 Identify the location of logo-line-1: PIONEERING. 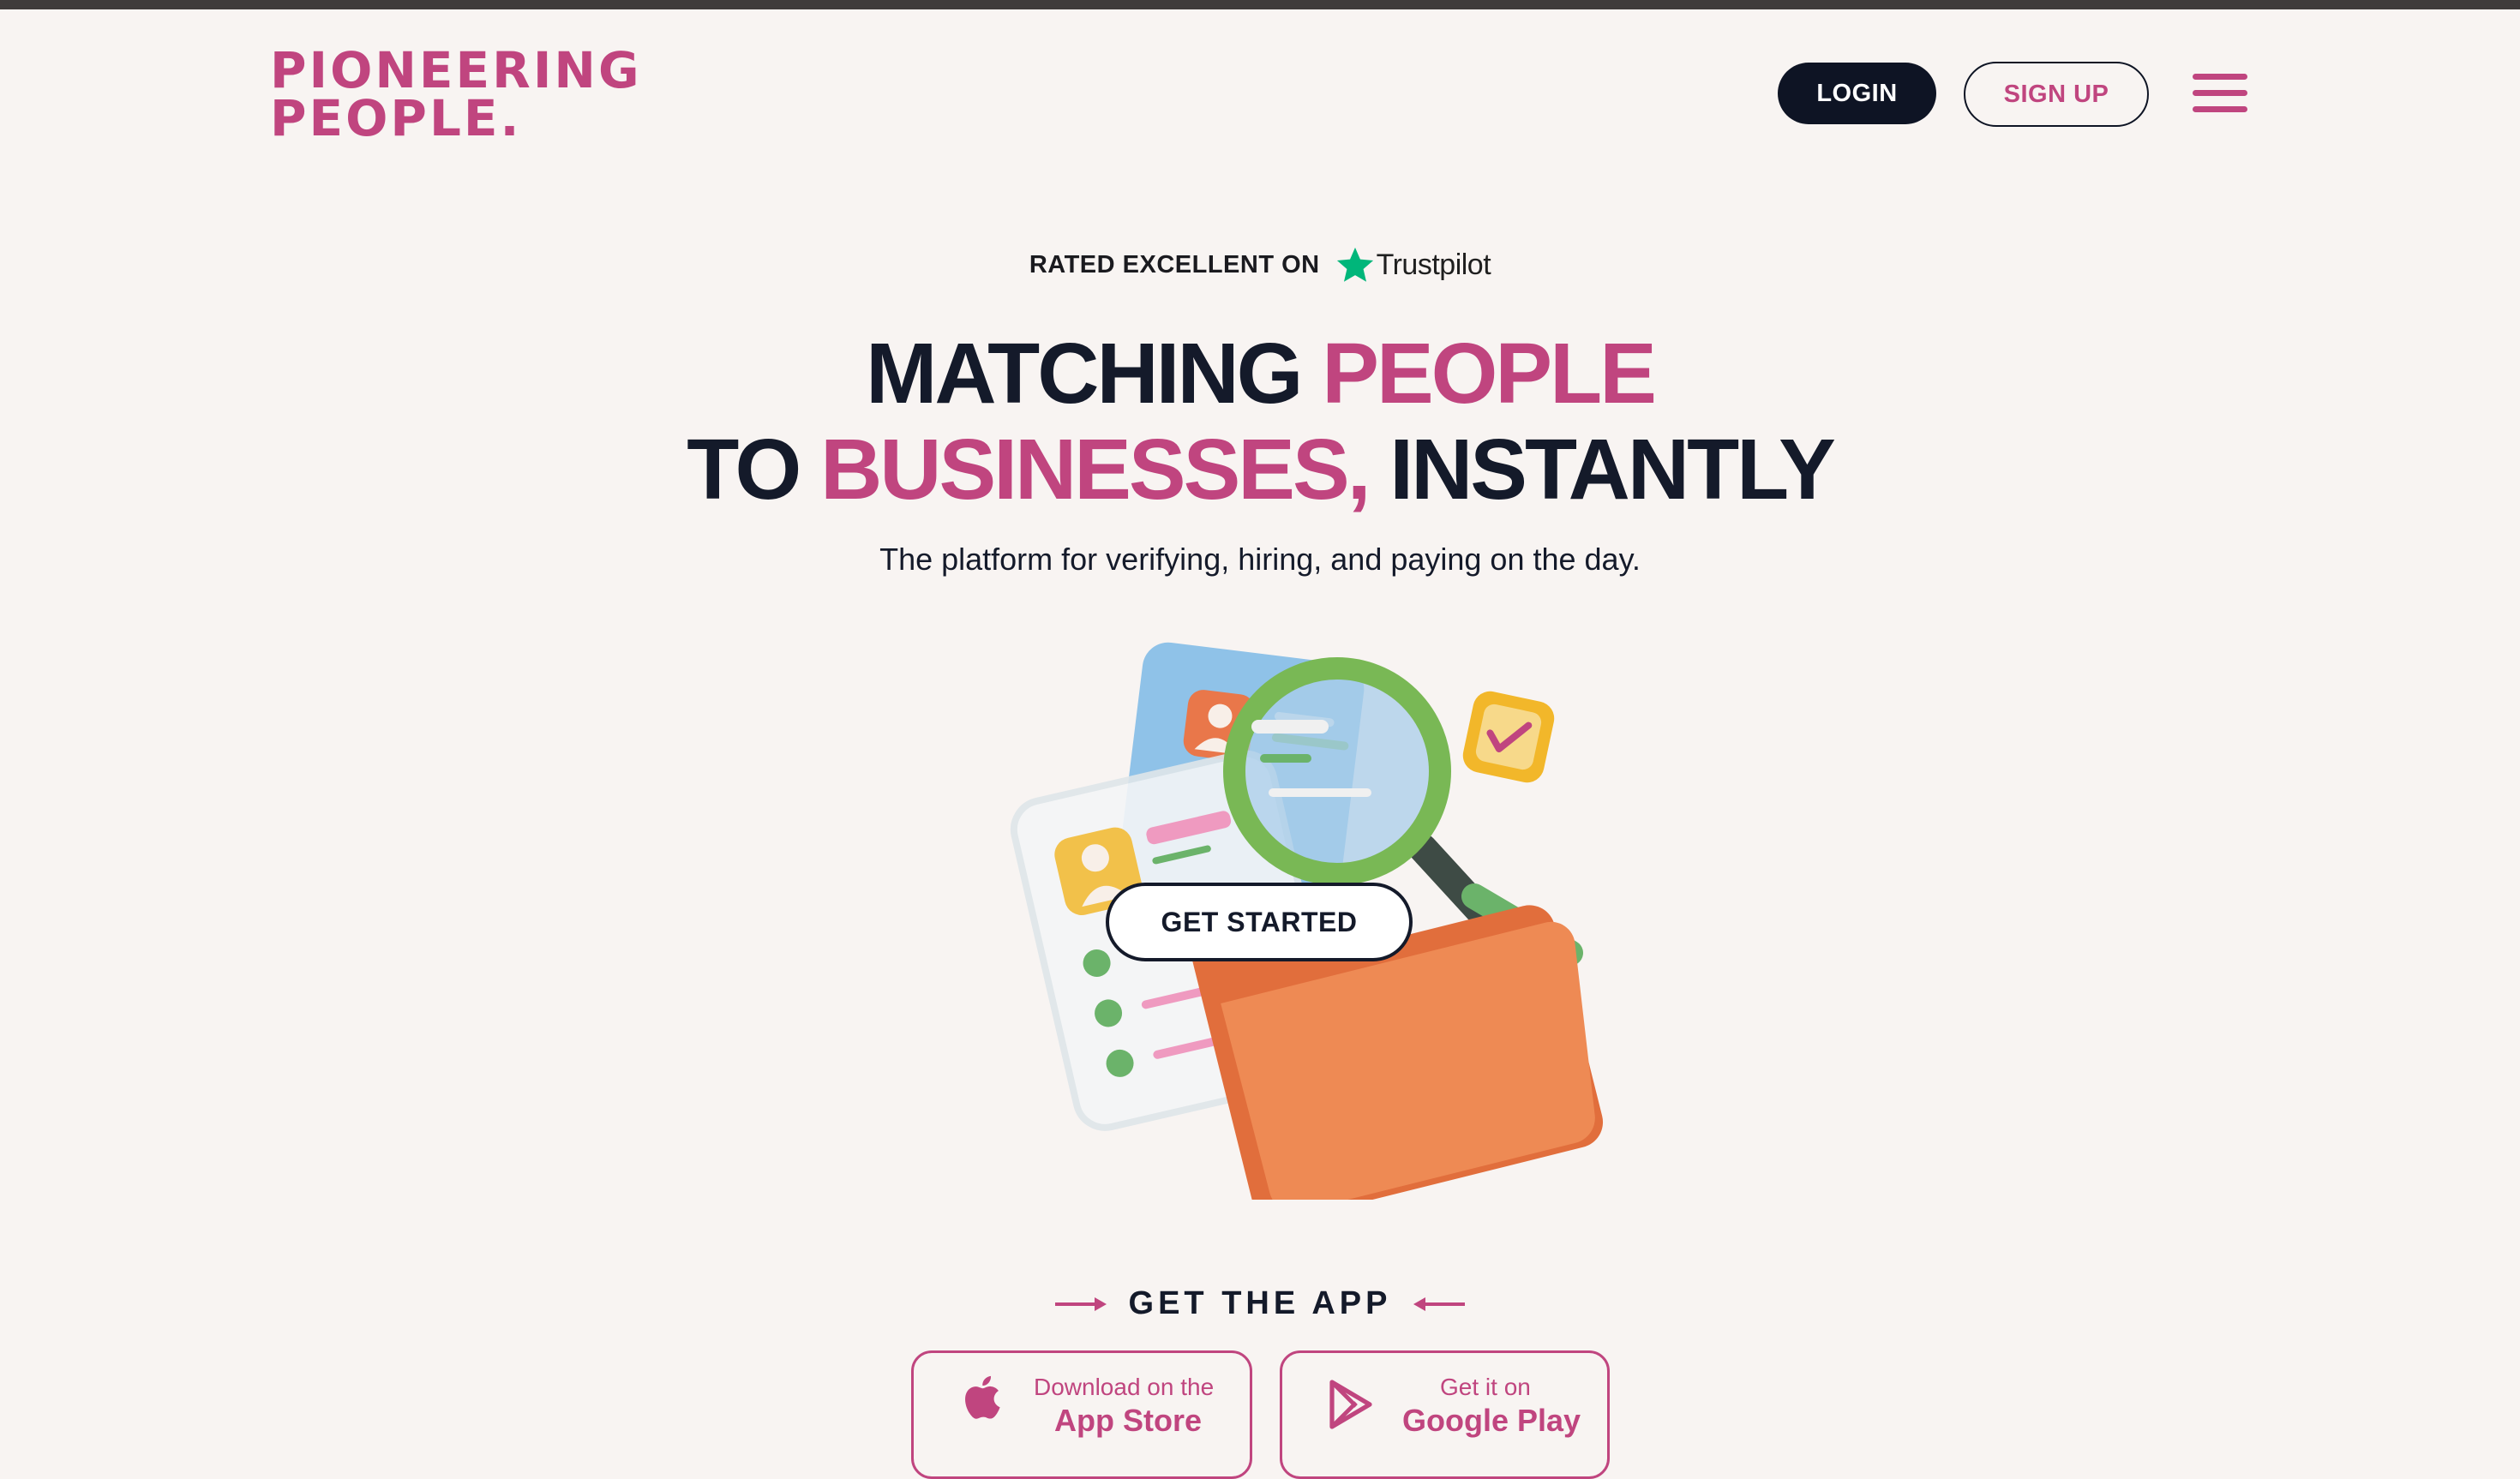
(456, 70).